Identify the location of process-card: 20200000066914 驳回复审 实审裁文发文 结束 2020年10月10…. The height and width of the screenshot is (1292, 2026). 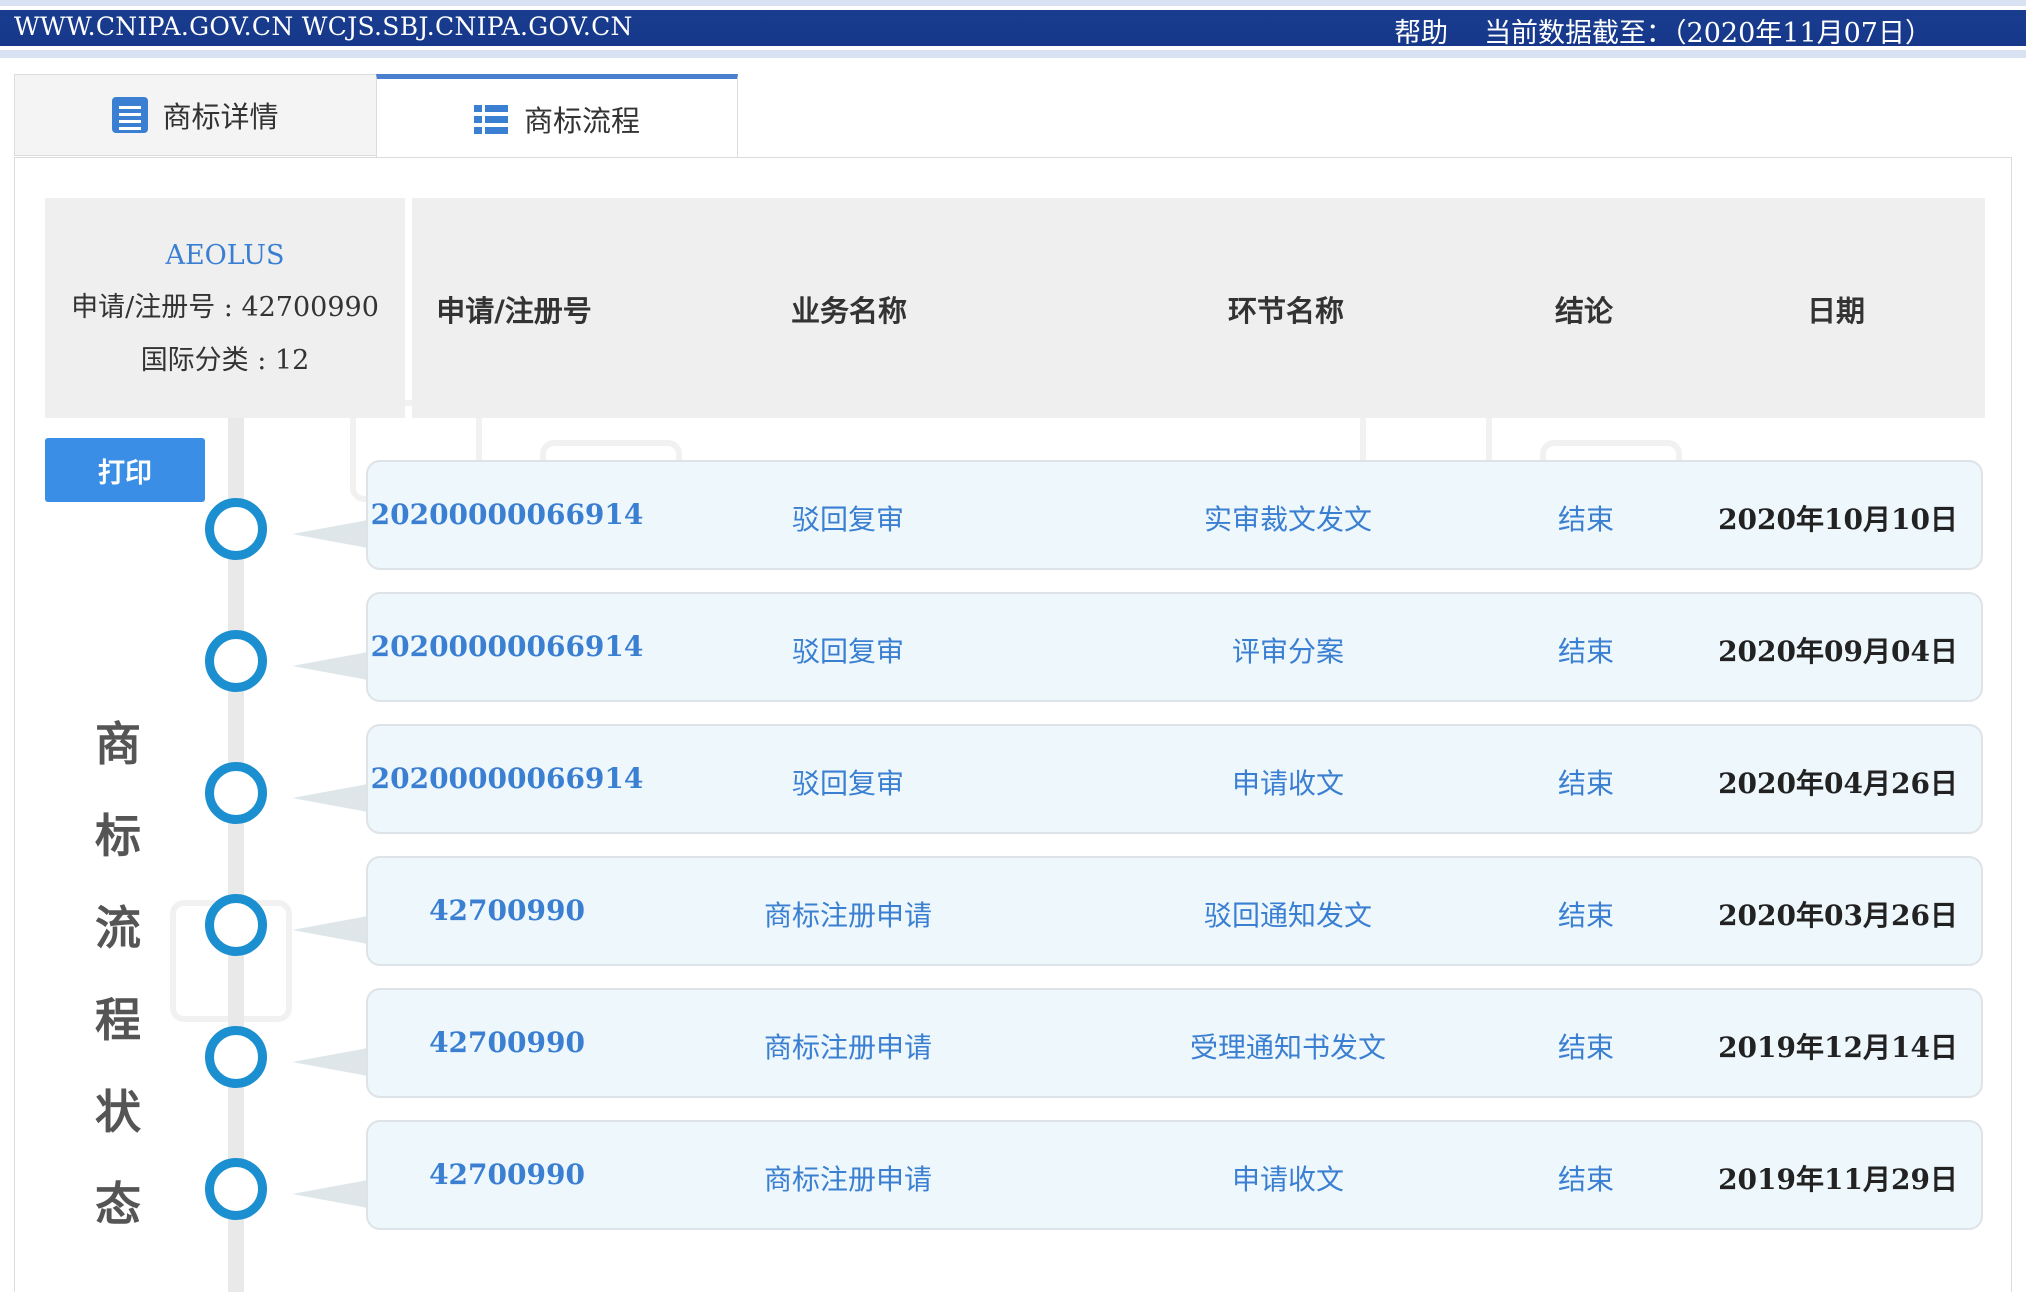
(1174, 515).